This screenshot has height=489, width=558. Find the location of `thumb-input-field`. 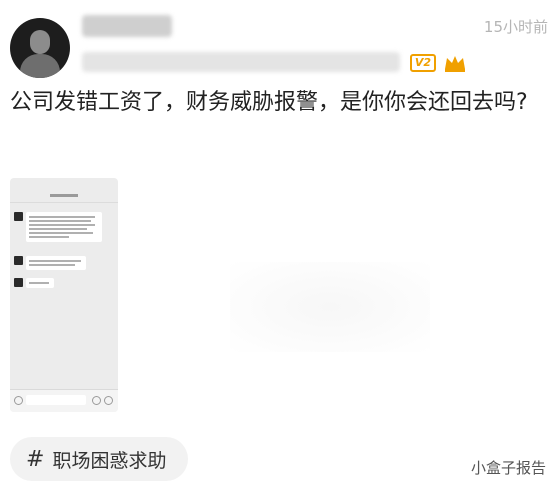

thumb-input-field is located at coordinates (56, 400).